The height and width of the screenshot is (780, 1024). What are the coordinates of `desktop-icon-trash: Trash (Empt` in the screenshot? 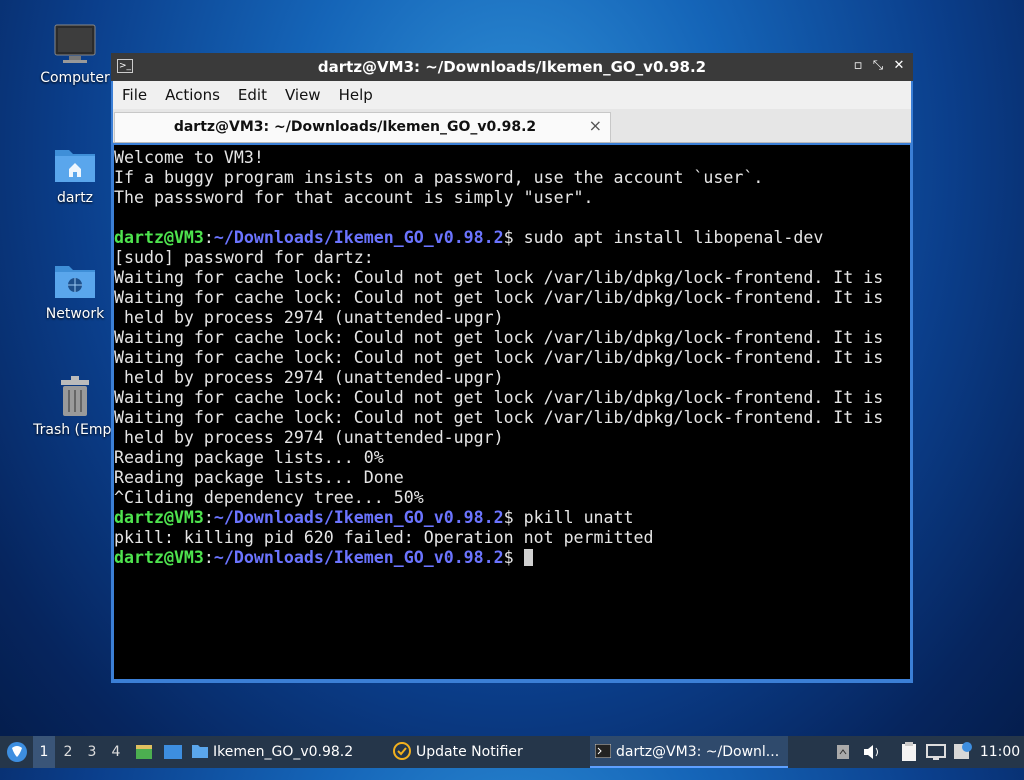 It's located at (75, 406).